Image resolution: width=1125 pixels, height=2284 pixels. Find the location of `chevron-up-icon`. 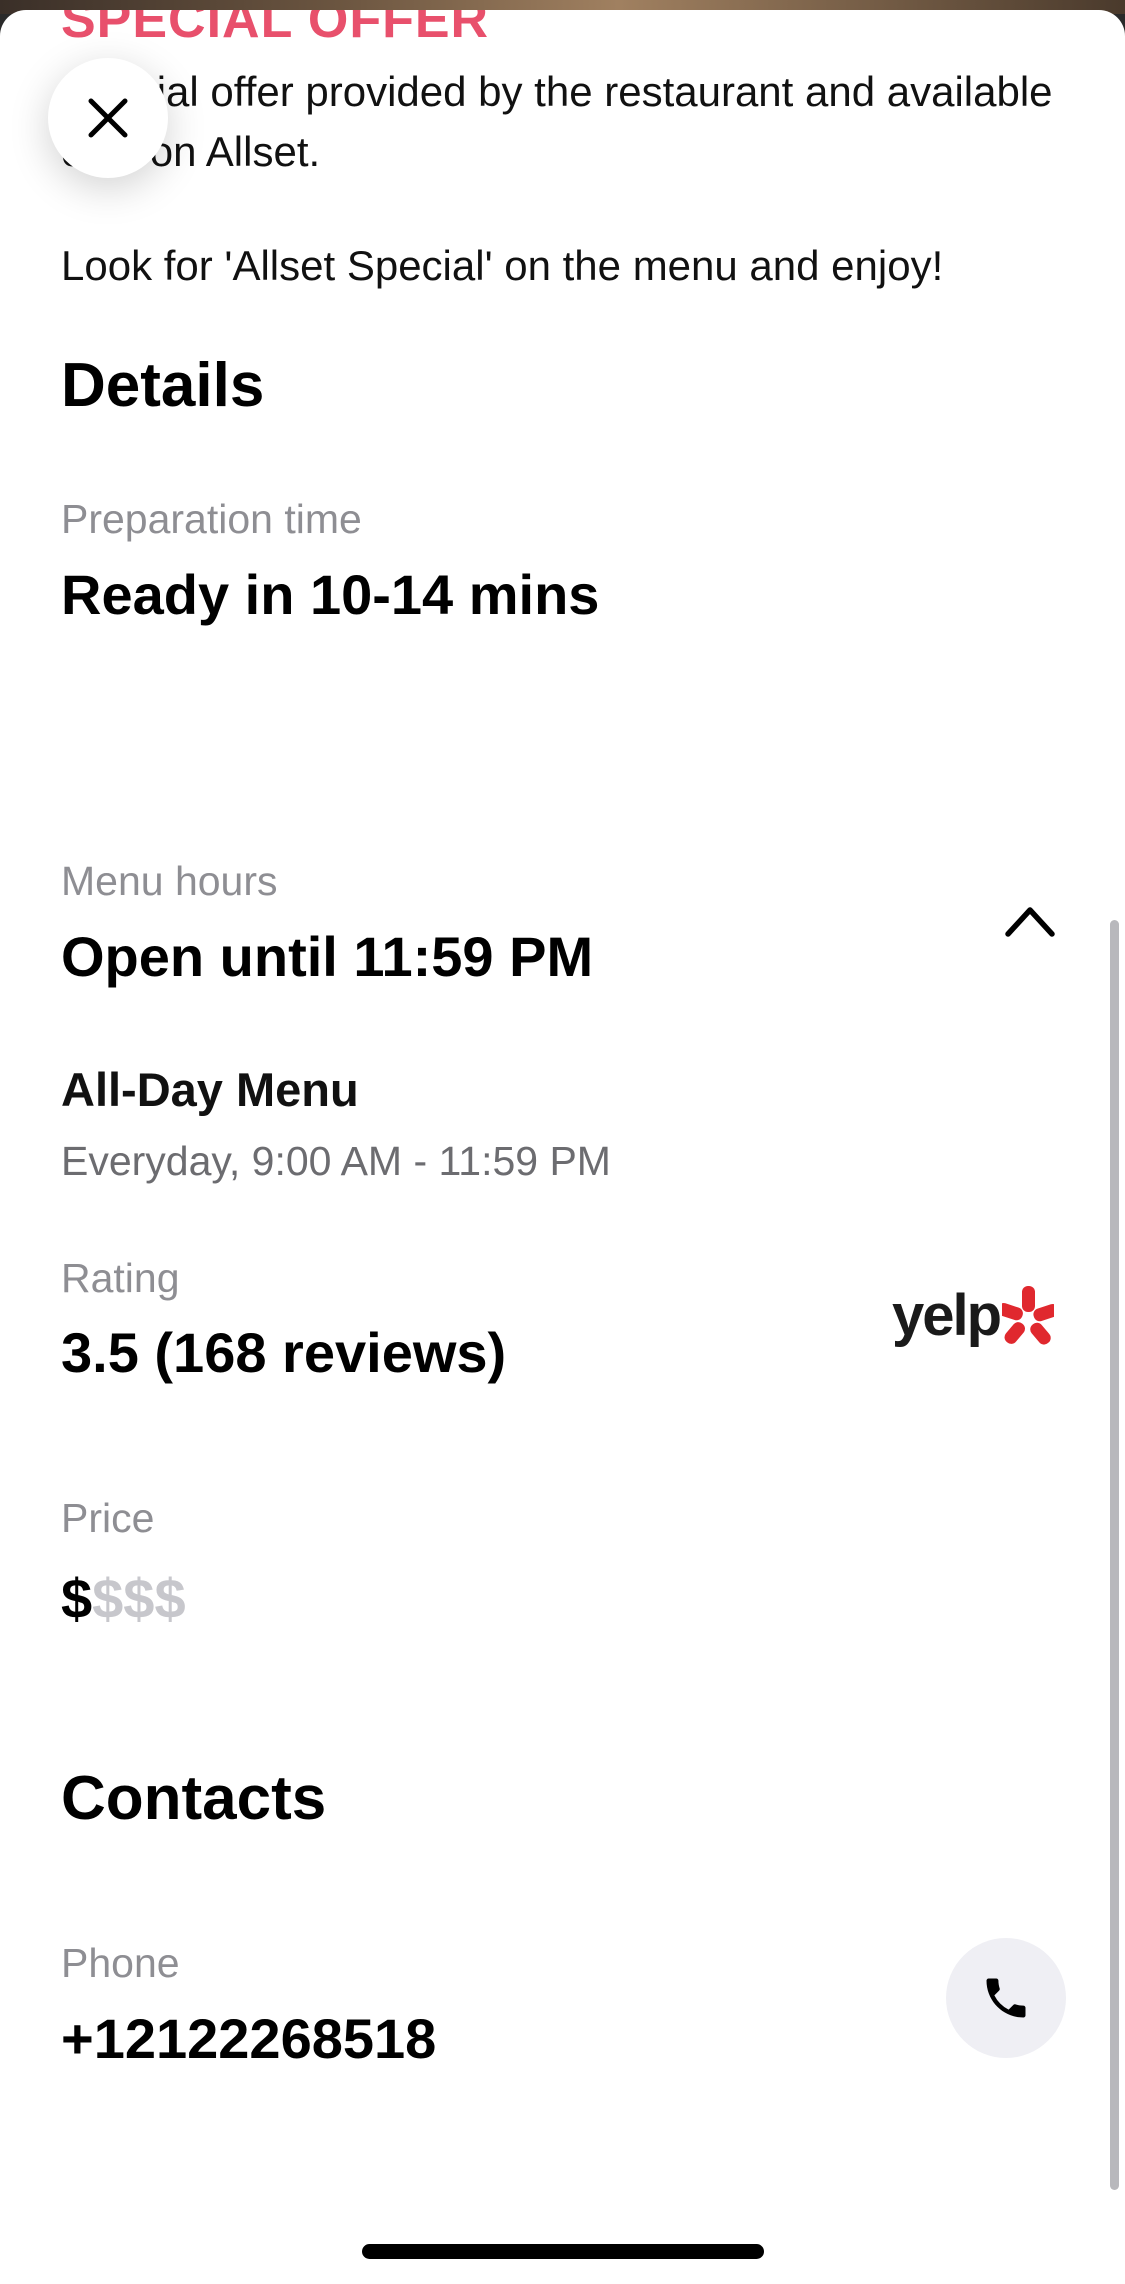

chevron-up-icon is located at coordinates (1030, 920).